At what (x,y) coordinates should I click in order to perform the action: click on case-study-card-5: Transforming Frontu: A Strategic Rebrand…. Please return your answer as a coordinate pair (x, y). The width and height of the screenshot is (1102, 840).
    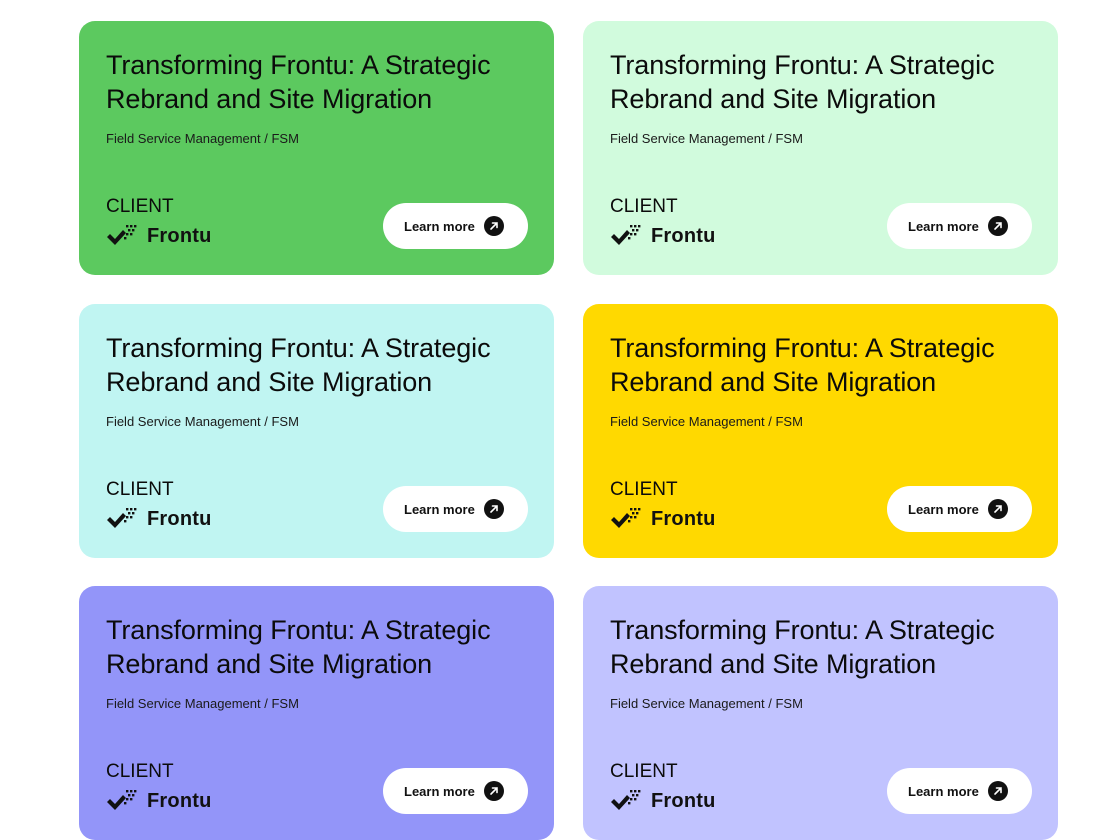
    Looking at the image, I should click on (316, 713).